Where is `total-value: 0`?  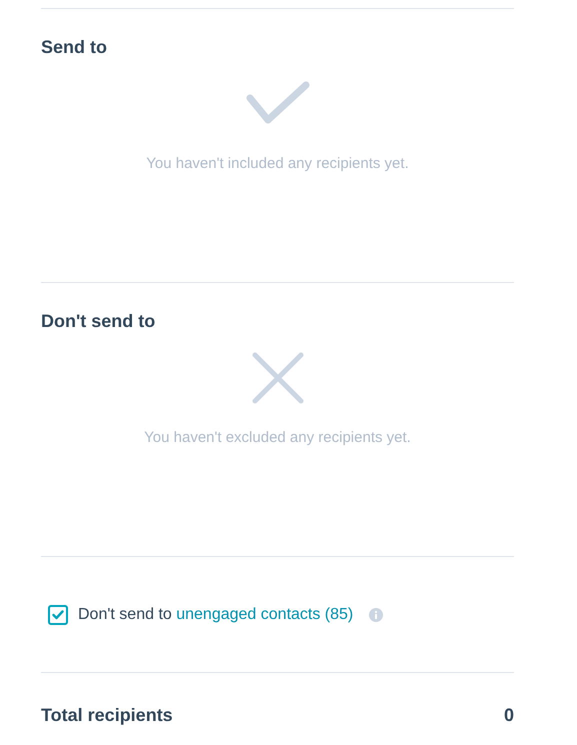 total-value: 0 is located at coordinates (509, 715).